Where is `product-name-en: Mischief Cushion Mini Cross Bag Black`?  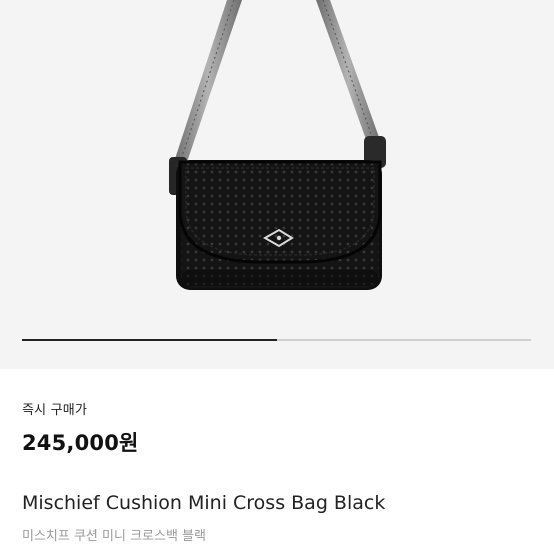
product-name-en: Mischief Cushion Mini Cross Bag Black is located at coordinates (204, 503).